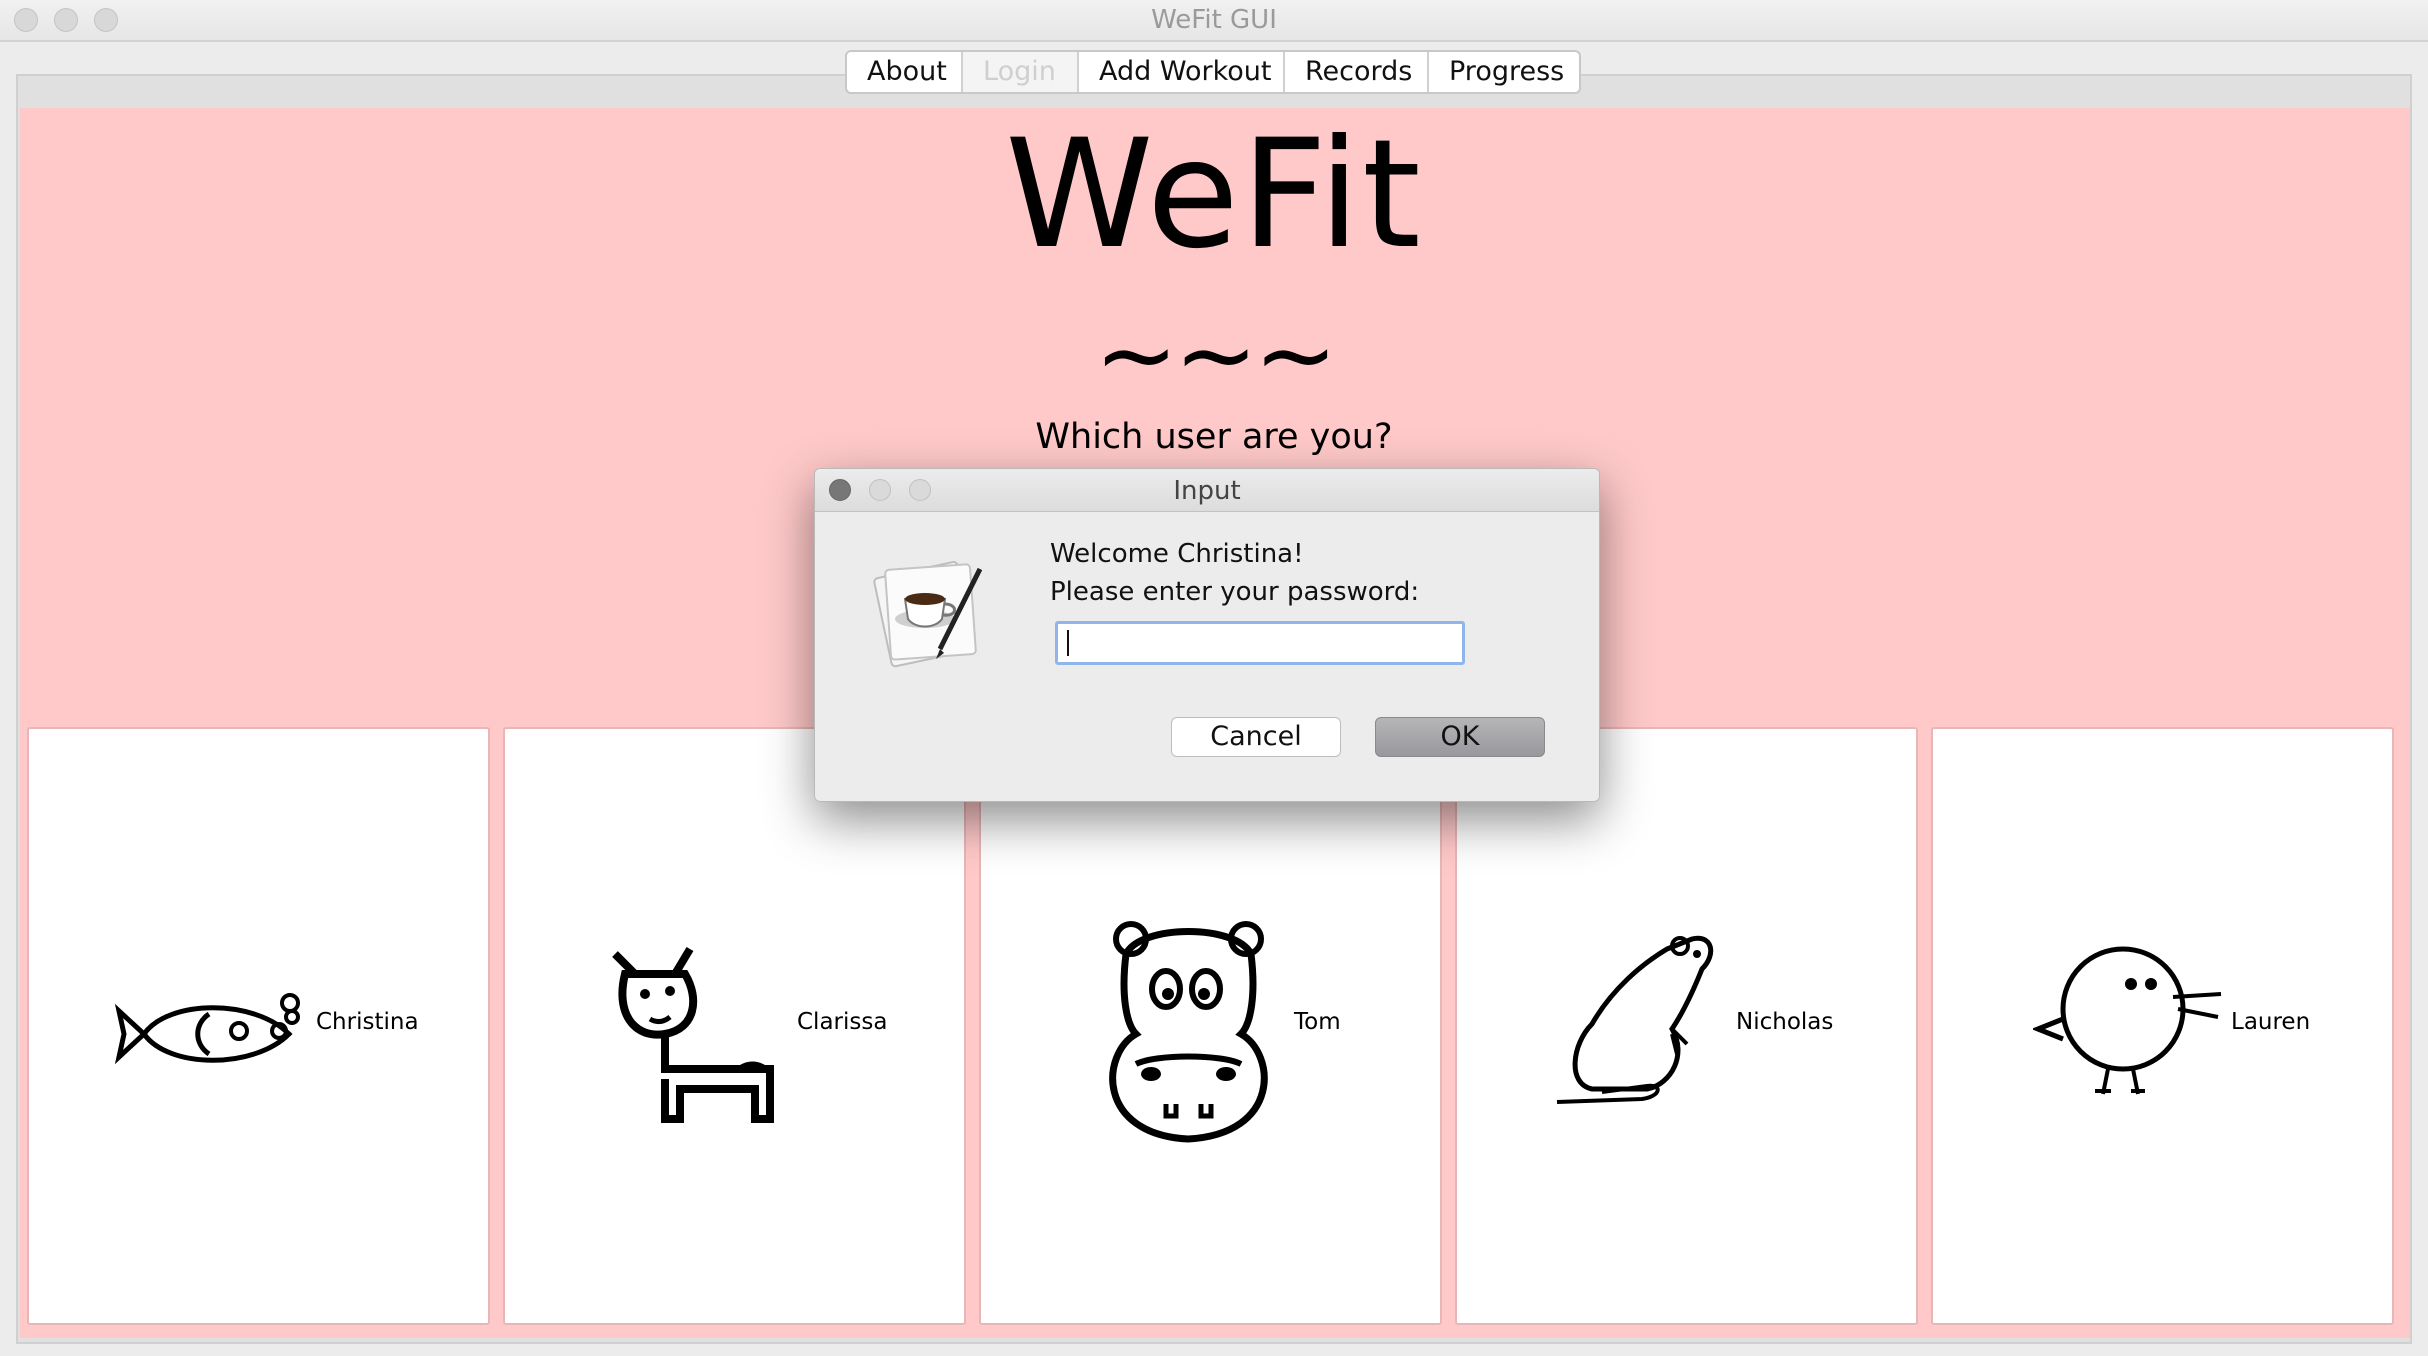 The image size is (2428, 1356). Describe the element at coordinates (1460, 737) in the screenshot. I see `ok-button: OK` at that location.